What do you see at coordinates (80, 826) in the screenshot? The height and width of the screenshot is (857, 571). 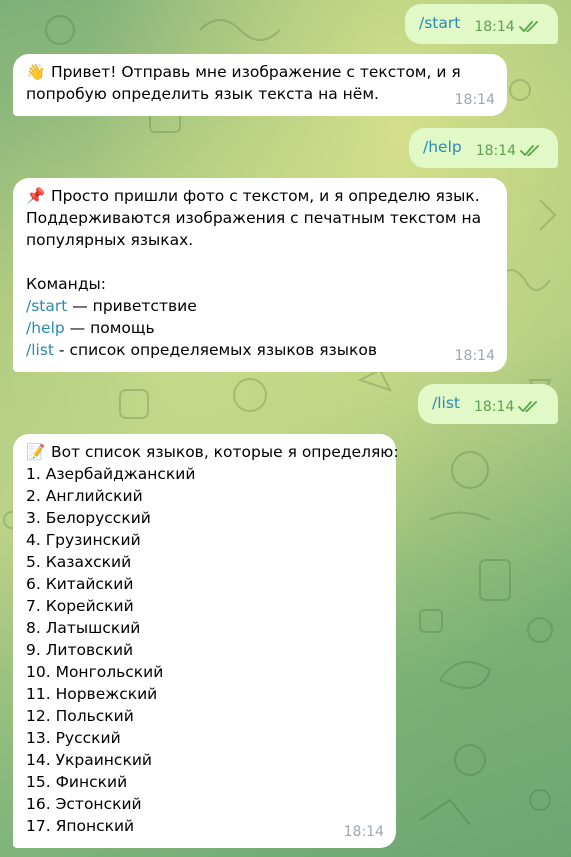 I see `list-item: 17. Японский` at bounding box center [80, 826].